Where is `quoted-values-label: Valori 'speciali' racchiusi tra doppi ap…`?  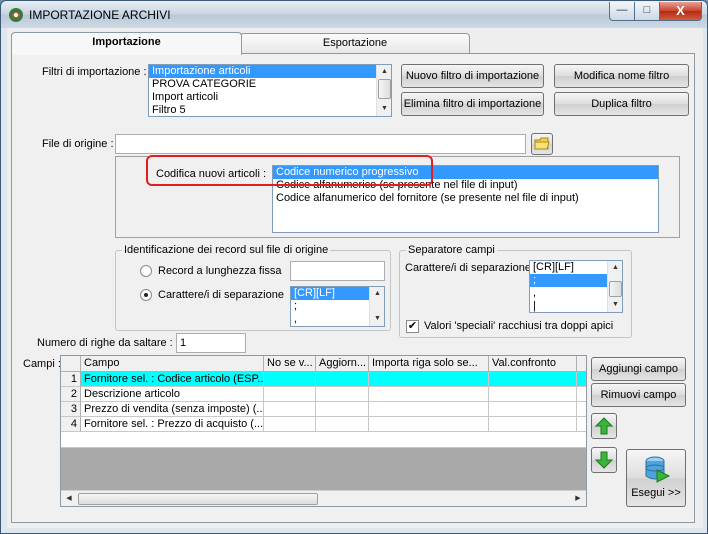 quoted-values-label: Valori 'speciali' racchiusi tra doppi ap… is located at coordinates (519, 326).